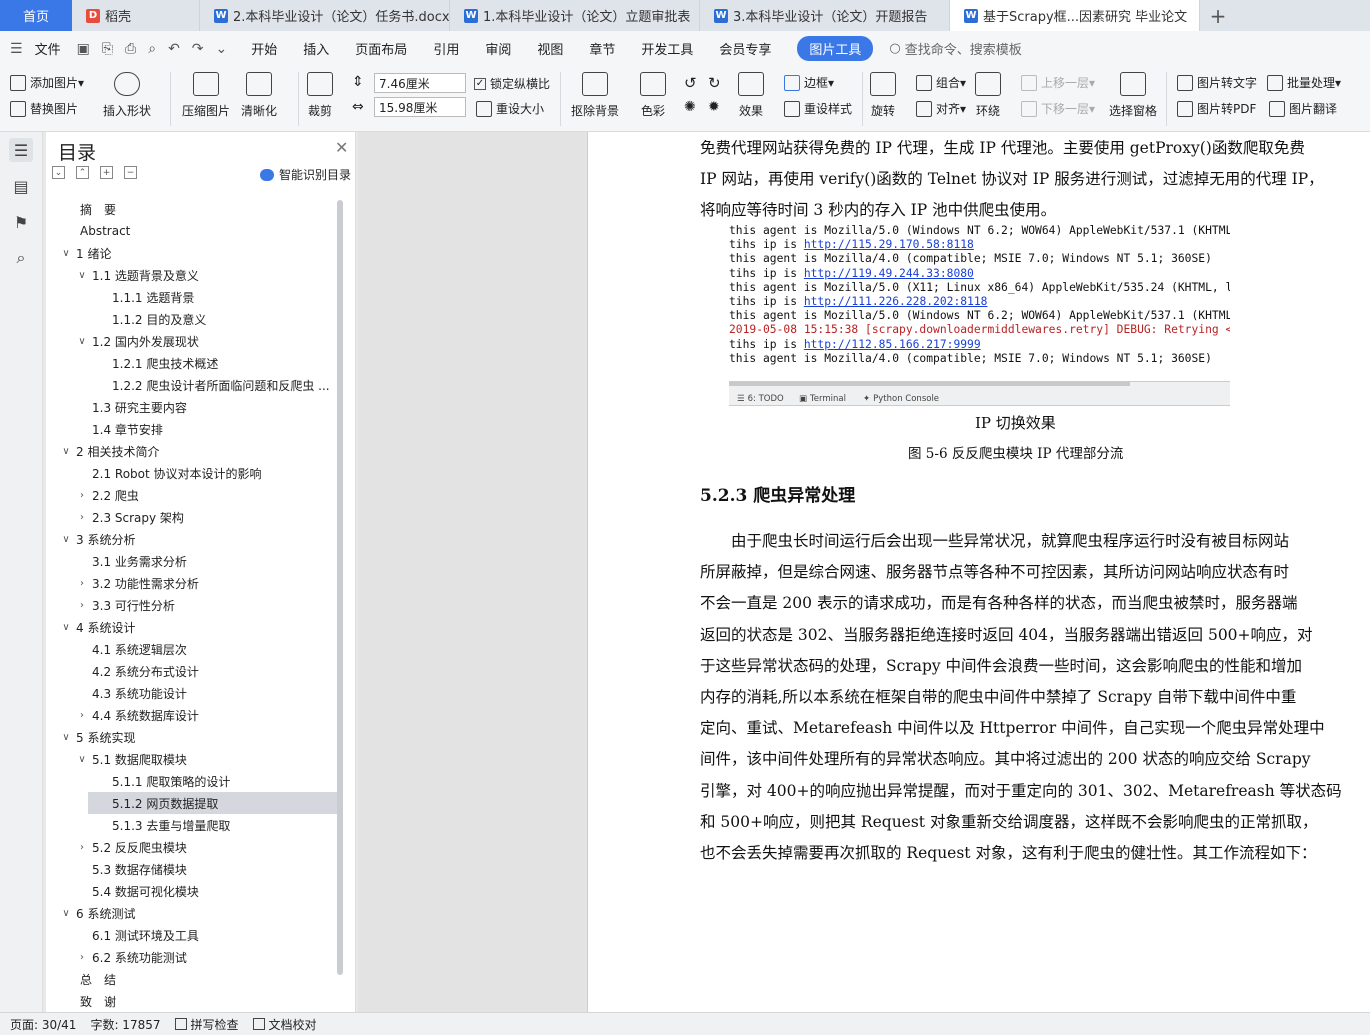 The width and height of the screenshot is (1370, 1035). Describe the element at coordinates (602, 48) in the screenshot. I see `menu-chapter: 章节` at that location.